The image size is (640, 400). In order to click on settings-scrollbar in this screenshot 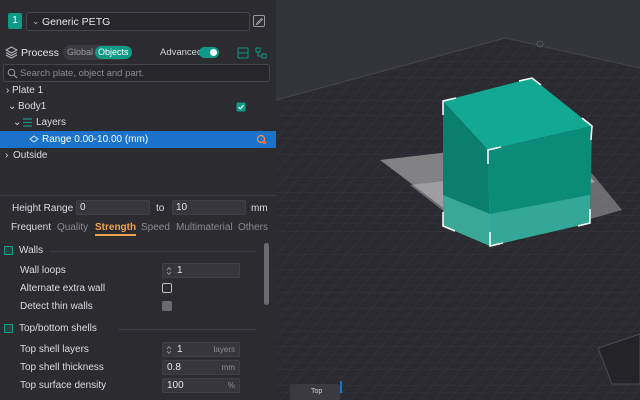, I will do `click(266, 274)`.